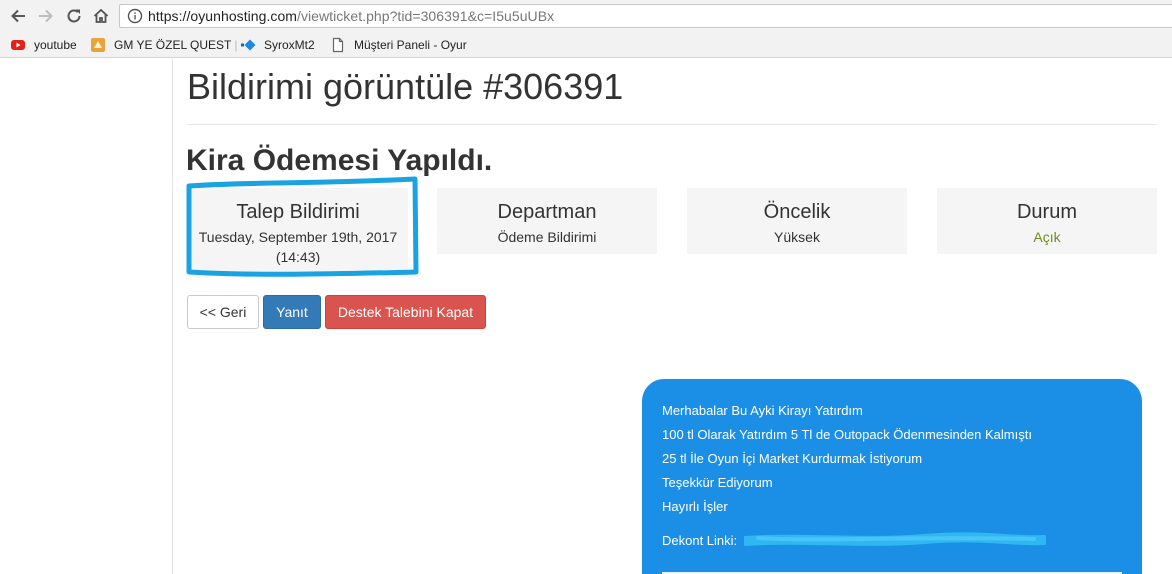  I want to click on sidebar-divider, so click(172, 316).